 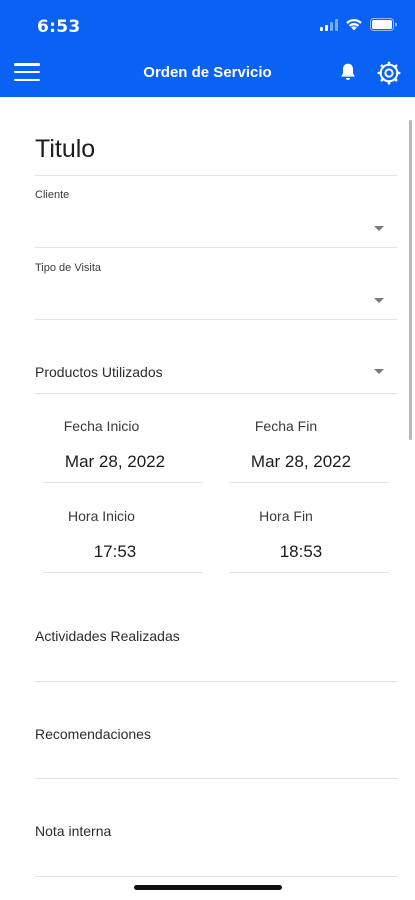 I want to click on fecha-fin-value: Mar 28, 2022, so click(x=301, y=462).